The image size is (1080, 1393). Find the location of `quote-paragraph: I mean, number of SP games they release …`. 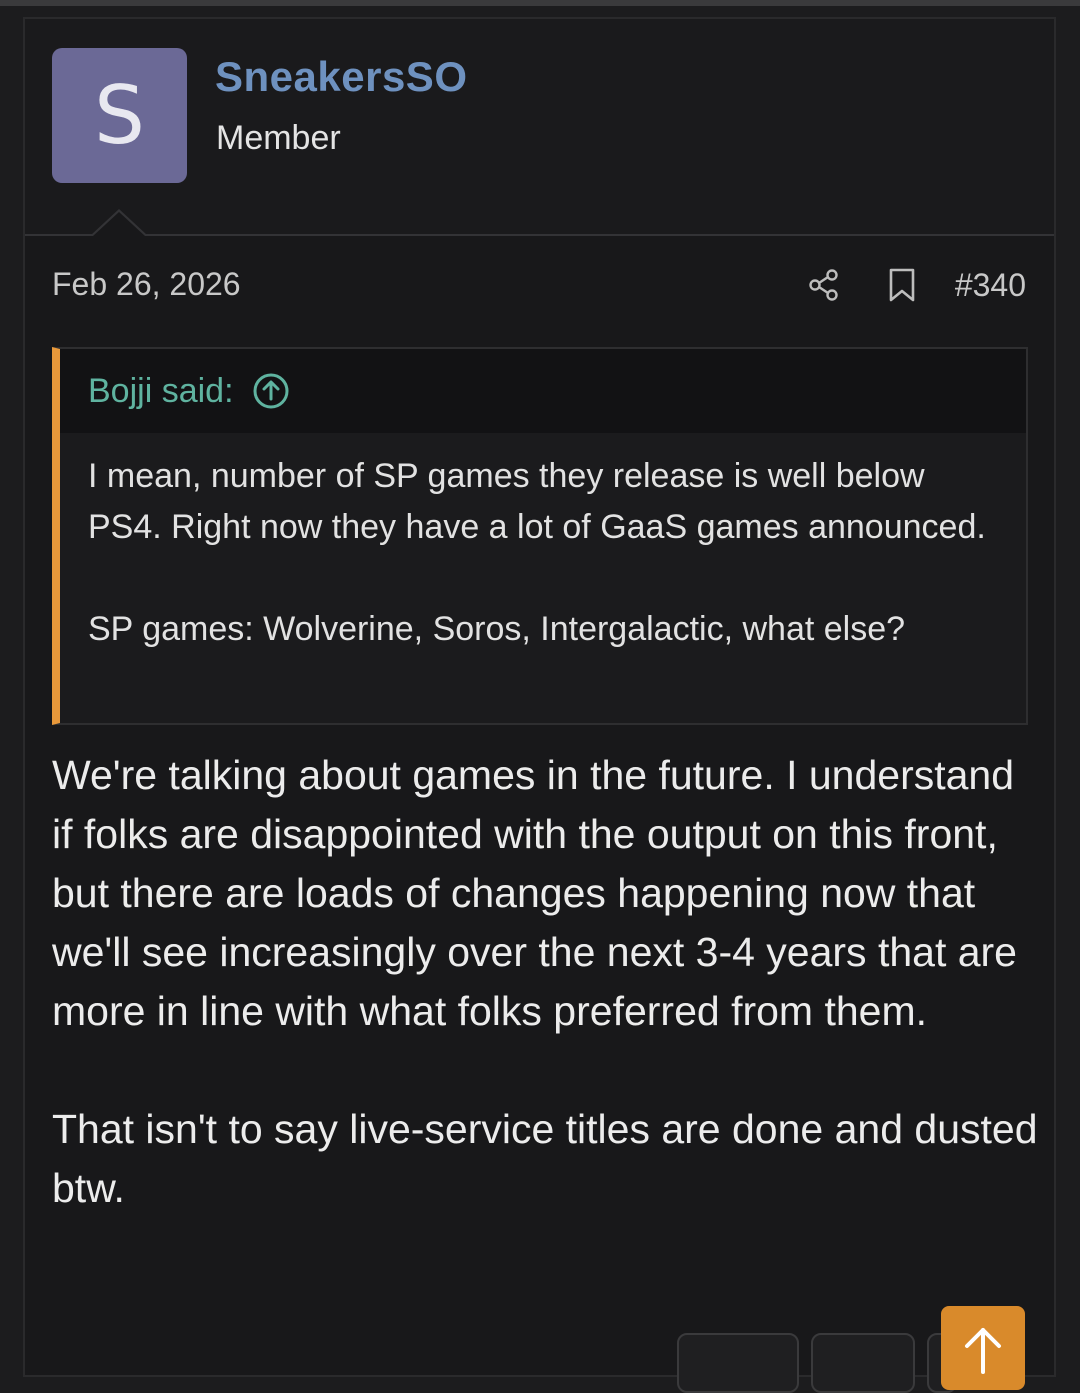

quote-paragraph: I mean, number of SP games they release … is located at coordinates (537, 501).